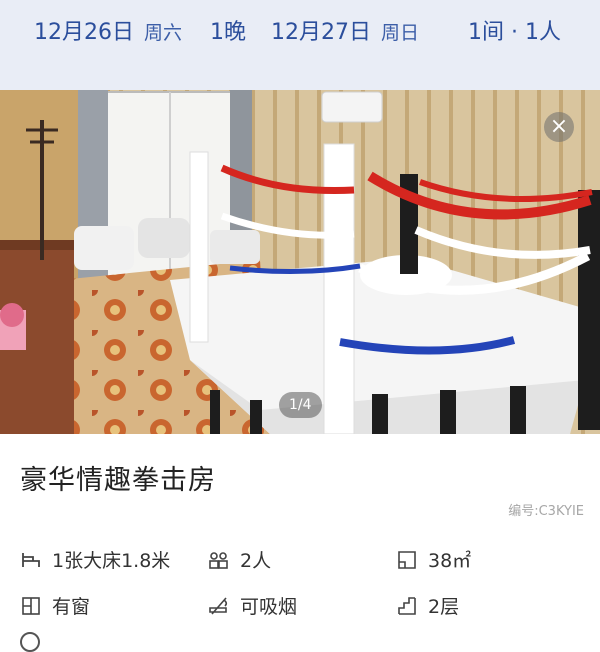 This screenshot has height=652, width=600. Describe the element at coordinates (118, 480) in the screenshot. I see `room-name: 豪华情趣拳击房` at that location.